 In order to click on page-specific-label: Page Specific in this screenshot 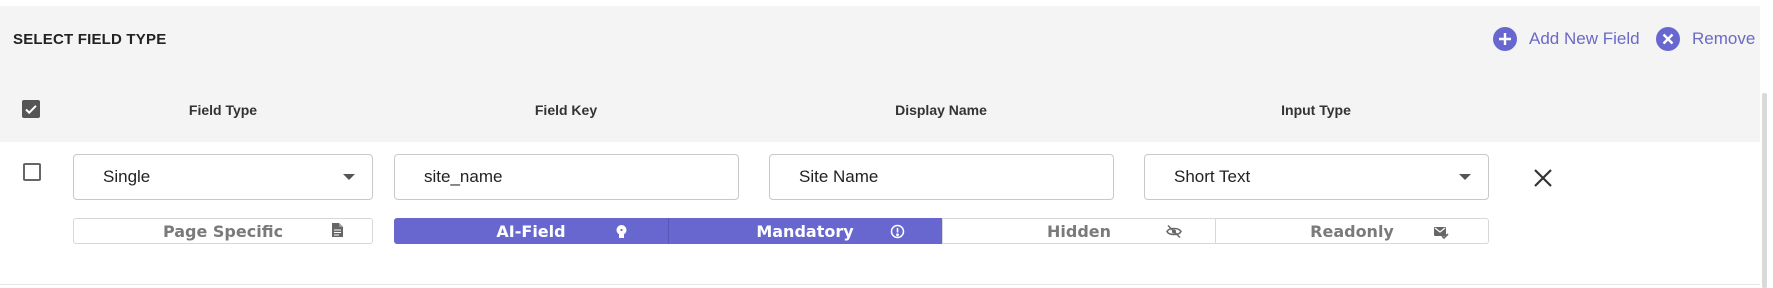, I will do `click(223, 231)`.